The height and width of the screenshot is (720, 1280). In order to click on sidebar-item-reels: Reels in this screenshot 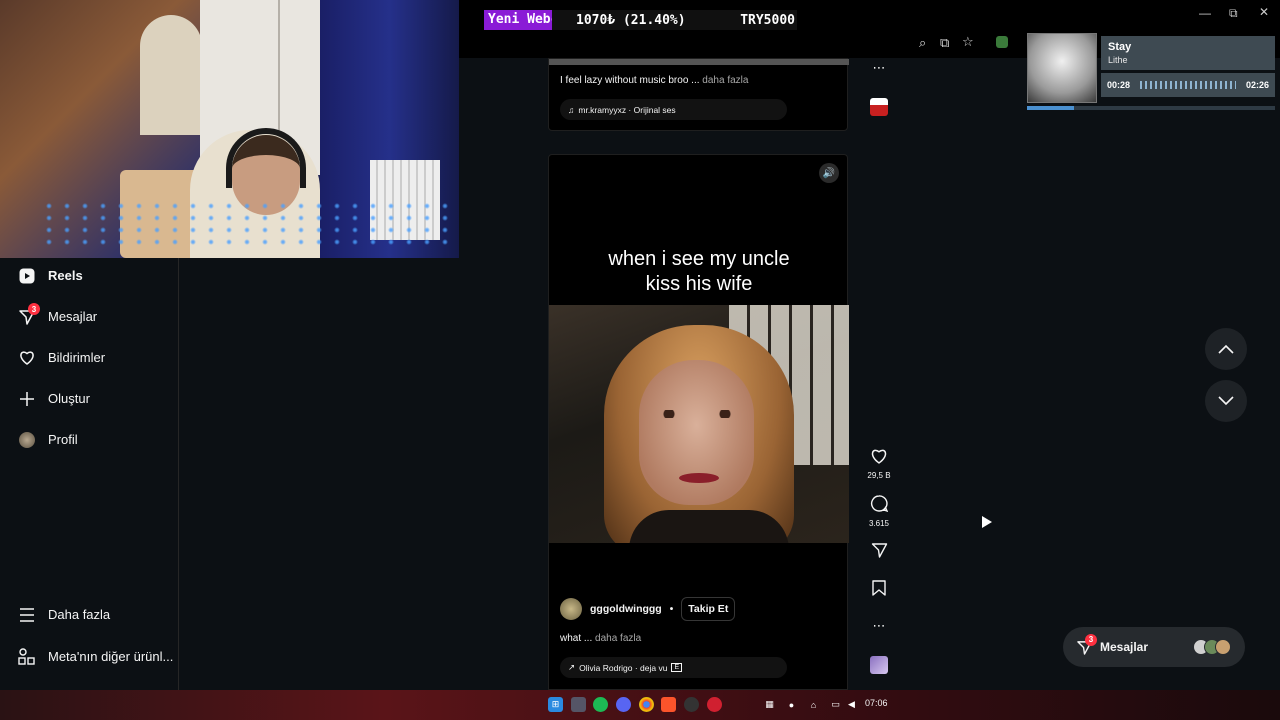, I will do `click(50, 275)`.